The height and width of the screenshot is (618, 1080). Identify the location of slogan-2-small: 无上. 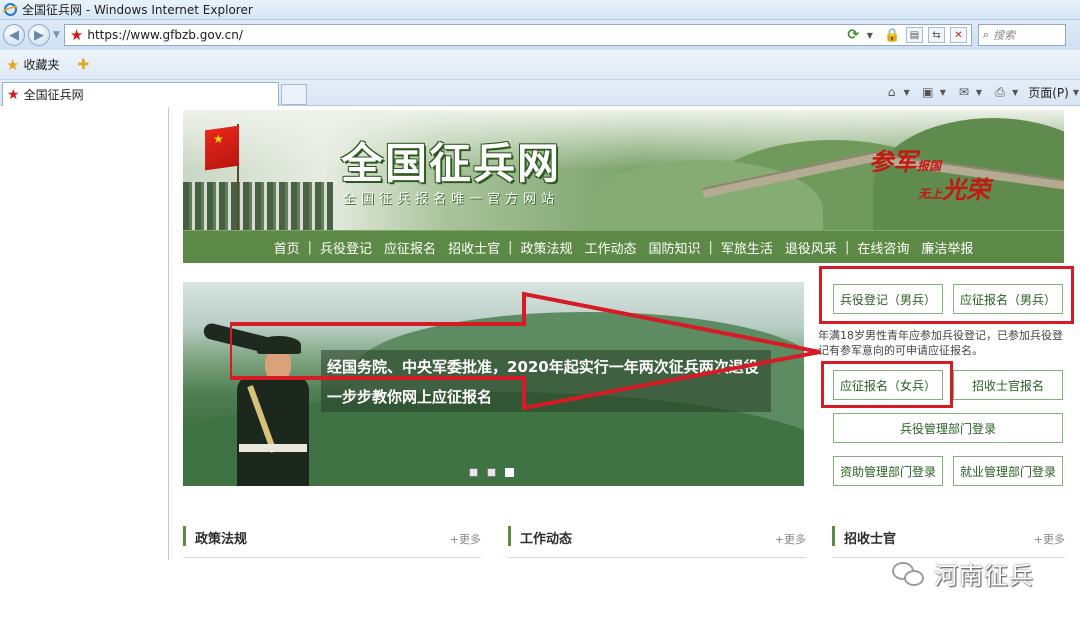
(930, 194).